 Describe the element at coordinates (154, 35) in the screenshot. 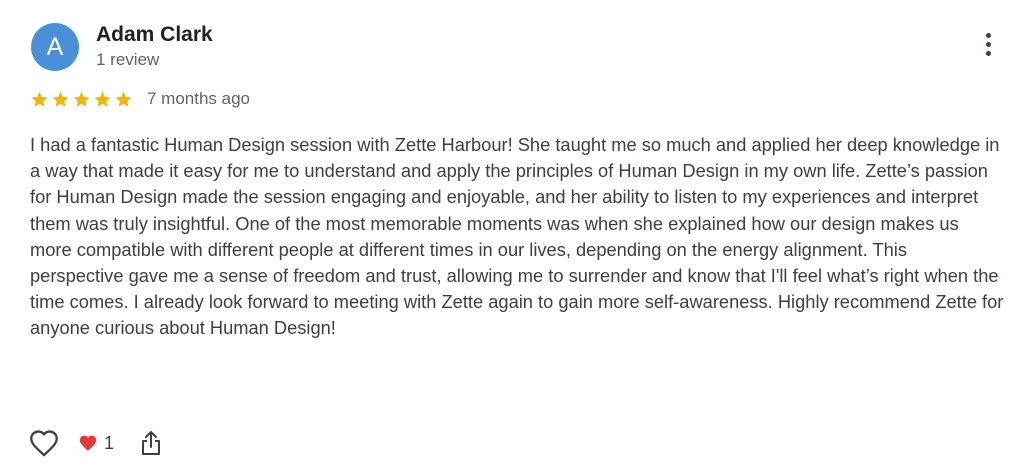

I see `reviewer-name: Adam Clark` at that location.